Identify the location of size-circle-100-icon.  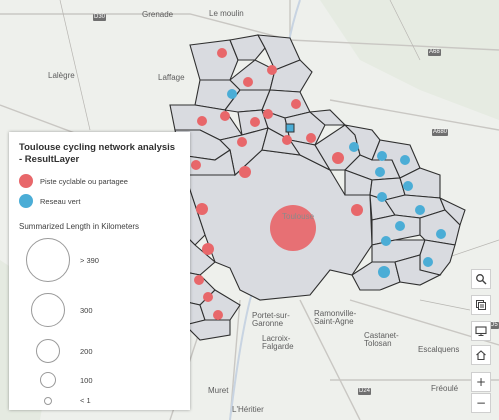
(48, 380).